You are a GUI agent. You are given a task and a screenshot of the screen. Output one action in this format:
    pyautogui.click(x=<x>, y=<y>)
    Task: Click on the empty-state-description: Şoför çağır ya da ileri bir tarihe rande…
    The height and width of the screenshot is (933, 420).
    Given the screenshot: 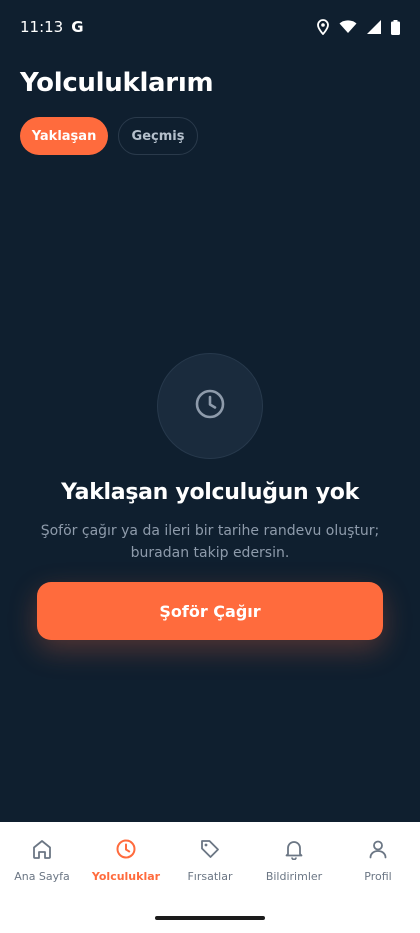 What is the action you would take?
    pyautogui.click(x=210, y=542)
    